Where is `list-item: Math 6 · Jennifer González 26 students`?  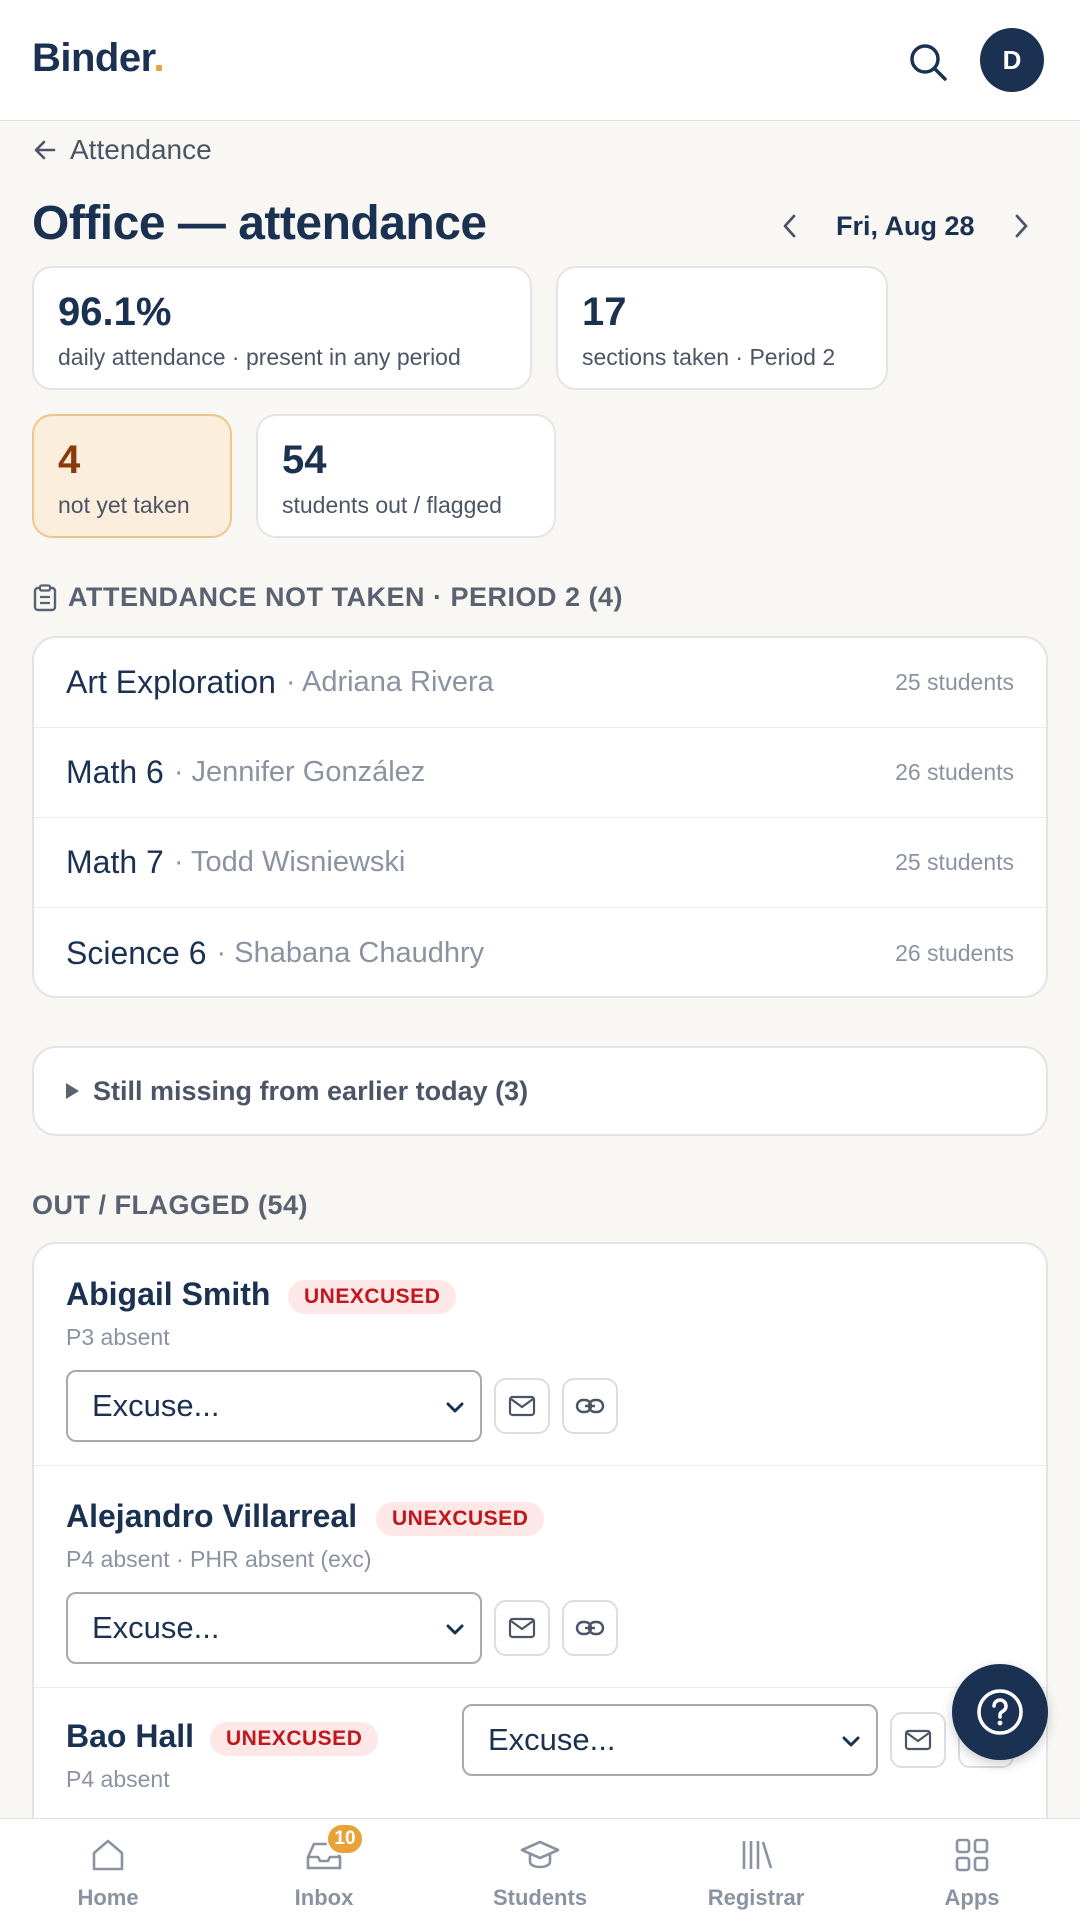 list-item: Math 6 · Jennifer González 26 students is located at coordinates (540, 773).